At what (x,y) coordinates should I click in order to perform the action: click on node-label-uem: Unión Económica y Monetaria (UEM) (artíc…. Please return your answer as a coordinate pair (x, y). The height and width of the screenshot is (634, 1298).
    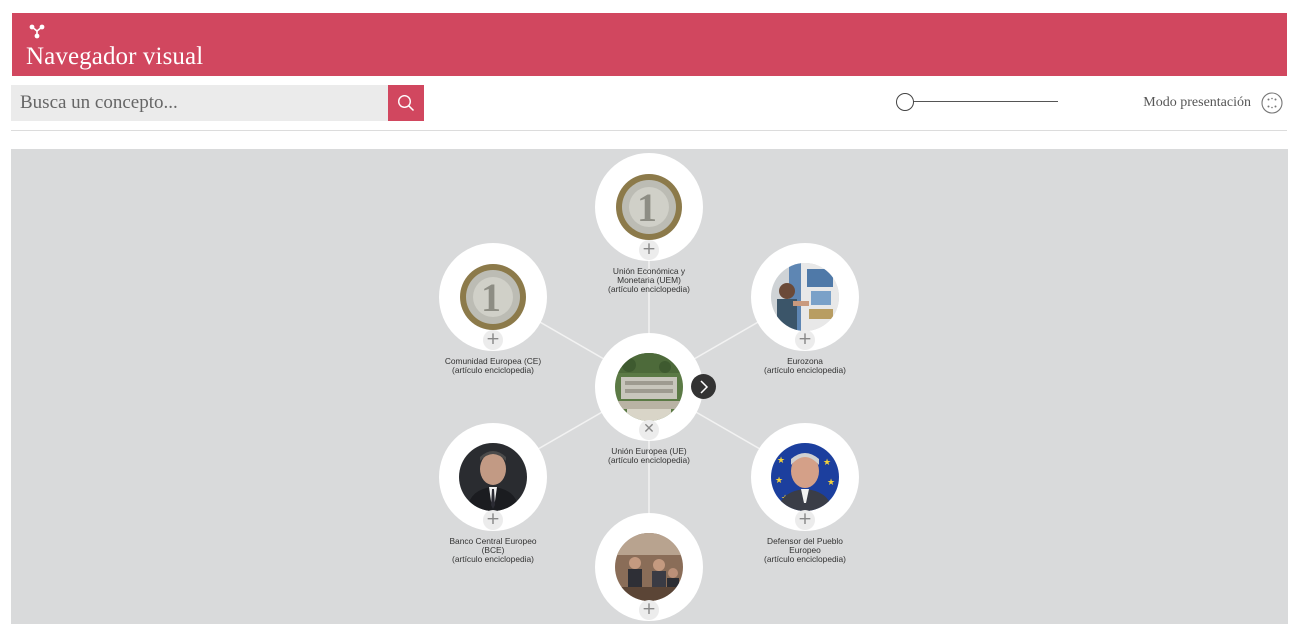
    Looking at the image, I should click on (649, 280).